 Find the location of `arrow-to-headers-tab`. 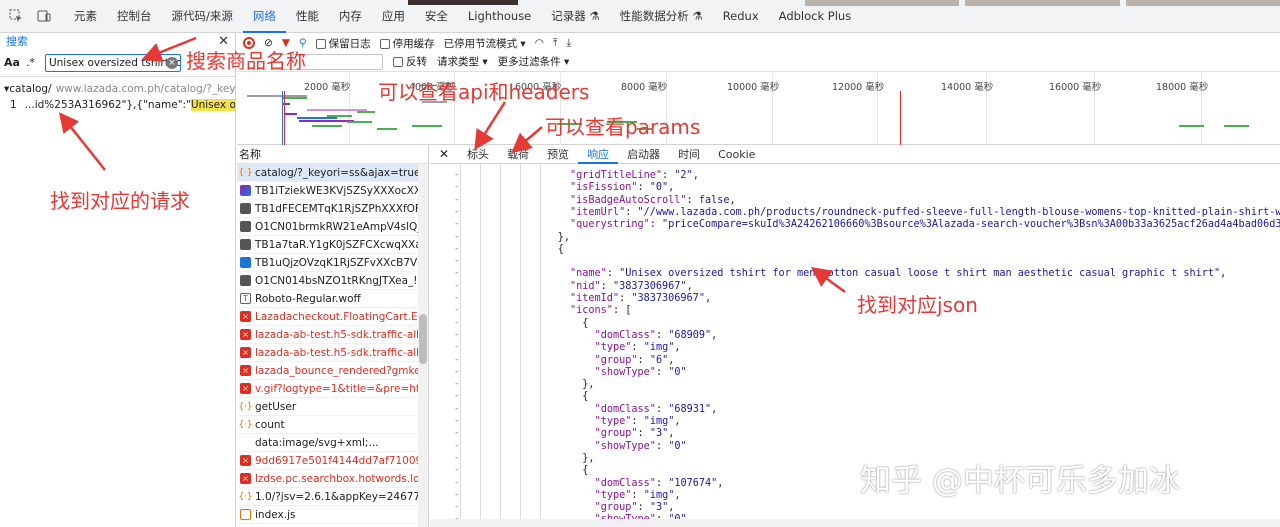

arrow-to-headers-tab is located at coordinates (490, 126).